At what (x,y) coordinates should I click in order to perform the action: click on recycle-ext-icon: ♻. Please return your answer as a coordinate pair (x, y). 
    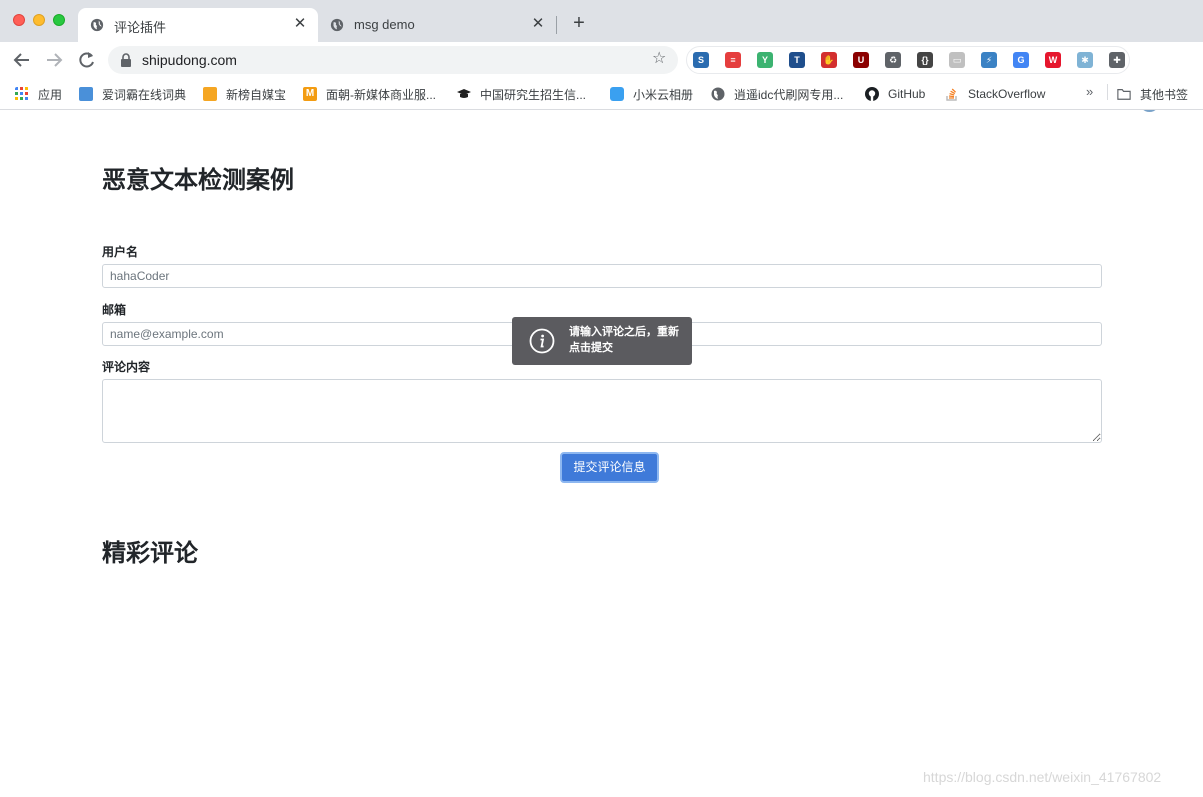
    Looking at the image, I should click on (893, 60).